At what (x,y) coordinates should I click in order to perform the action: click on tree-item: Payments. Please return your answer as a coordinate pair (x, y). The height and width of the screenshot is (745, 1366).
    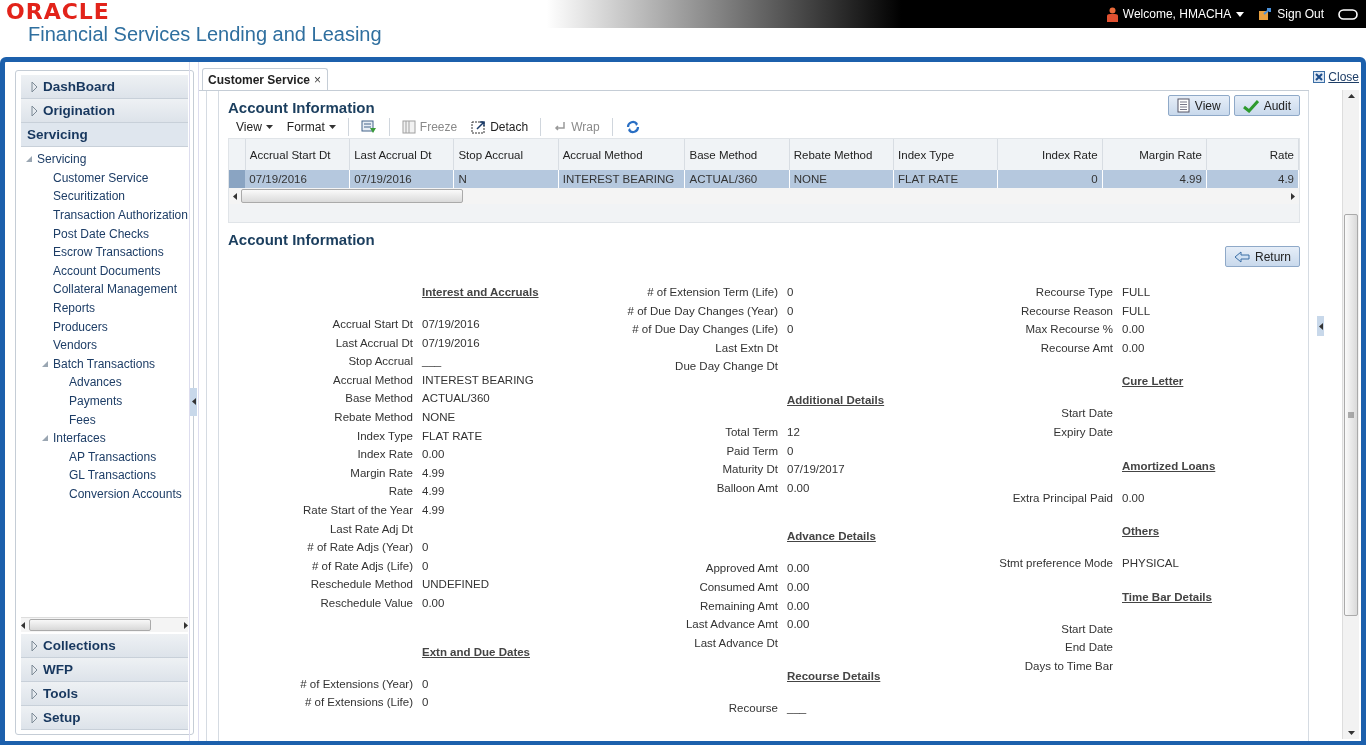
    Looking at the image, I should click on (96, 401).